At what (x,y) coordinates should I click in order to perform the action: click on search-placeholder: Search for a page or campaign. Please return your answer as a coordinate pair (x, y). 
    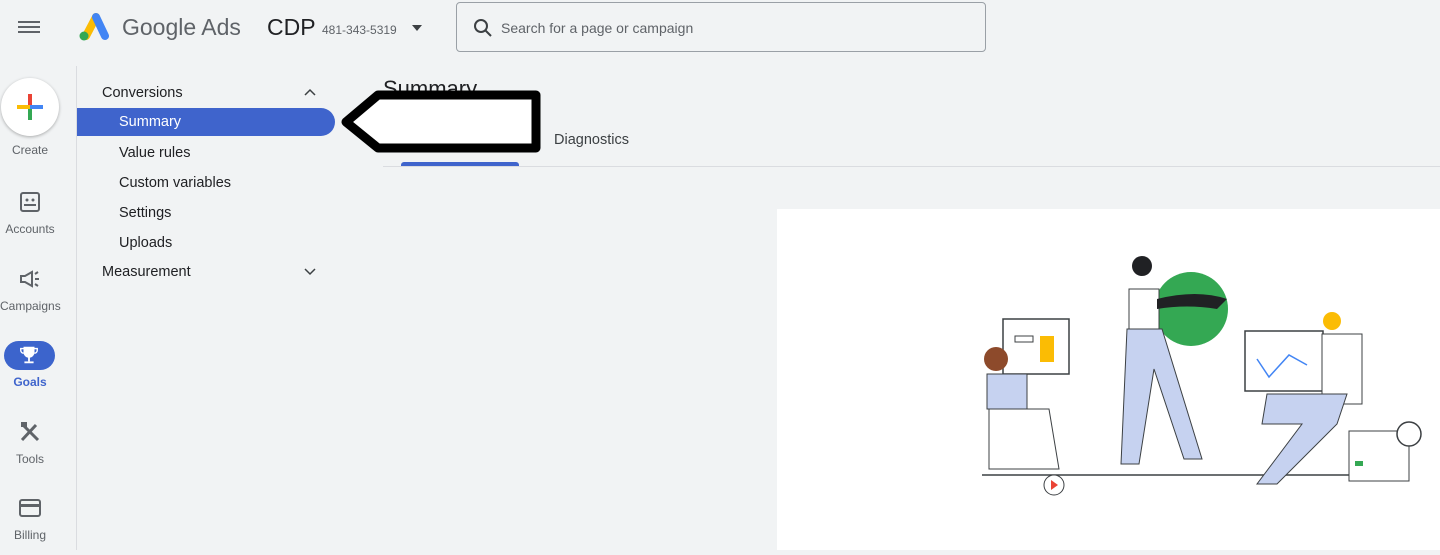
    Looking at the image, I should click on (597, 28).